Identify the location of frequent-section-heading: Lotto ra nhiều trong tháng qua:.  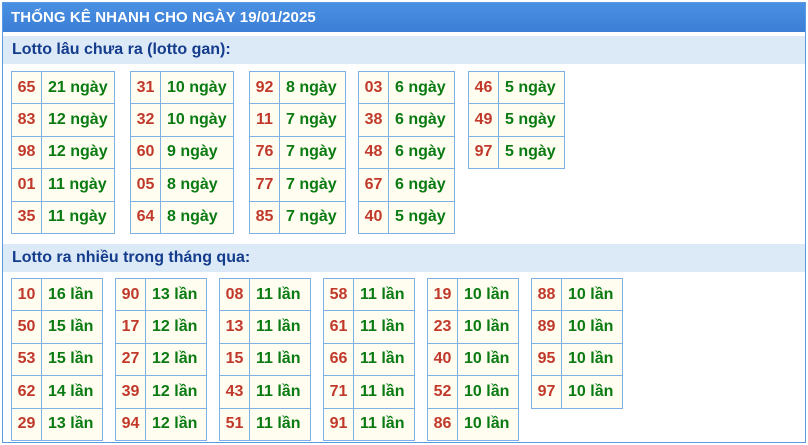
(404, 258).